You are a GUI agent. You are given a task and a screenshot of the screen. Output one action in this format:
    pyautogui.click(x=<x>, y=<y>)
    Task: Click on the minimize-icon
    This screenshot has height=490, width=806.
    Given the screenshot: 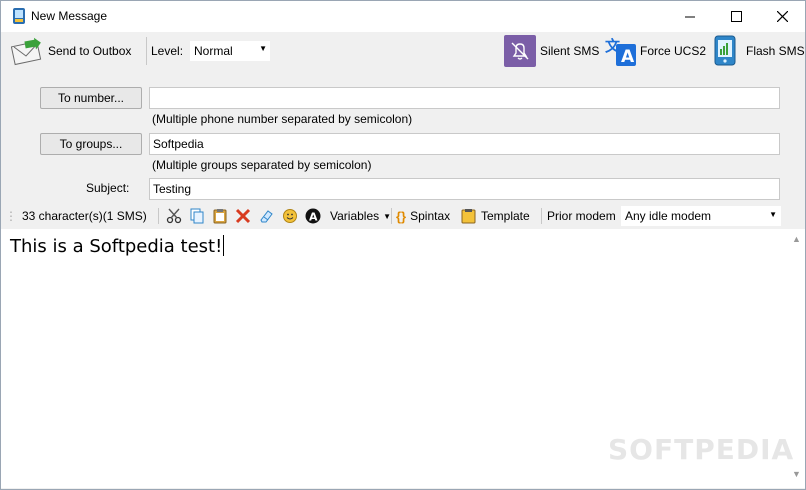 What is the action you would take?
    pyautogui.click(x=690, y=16)
    